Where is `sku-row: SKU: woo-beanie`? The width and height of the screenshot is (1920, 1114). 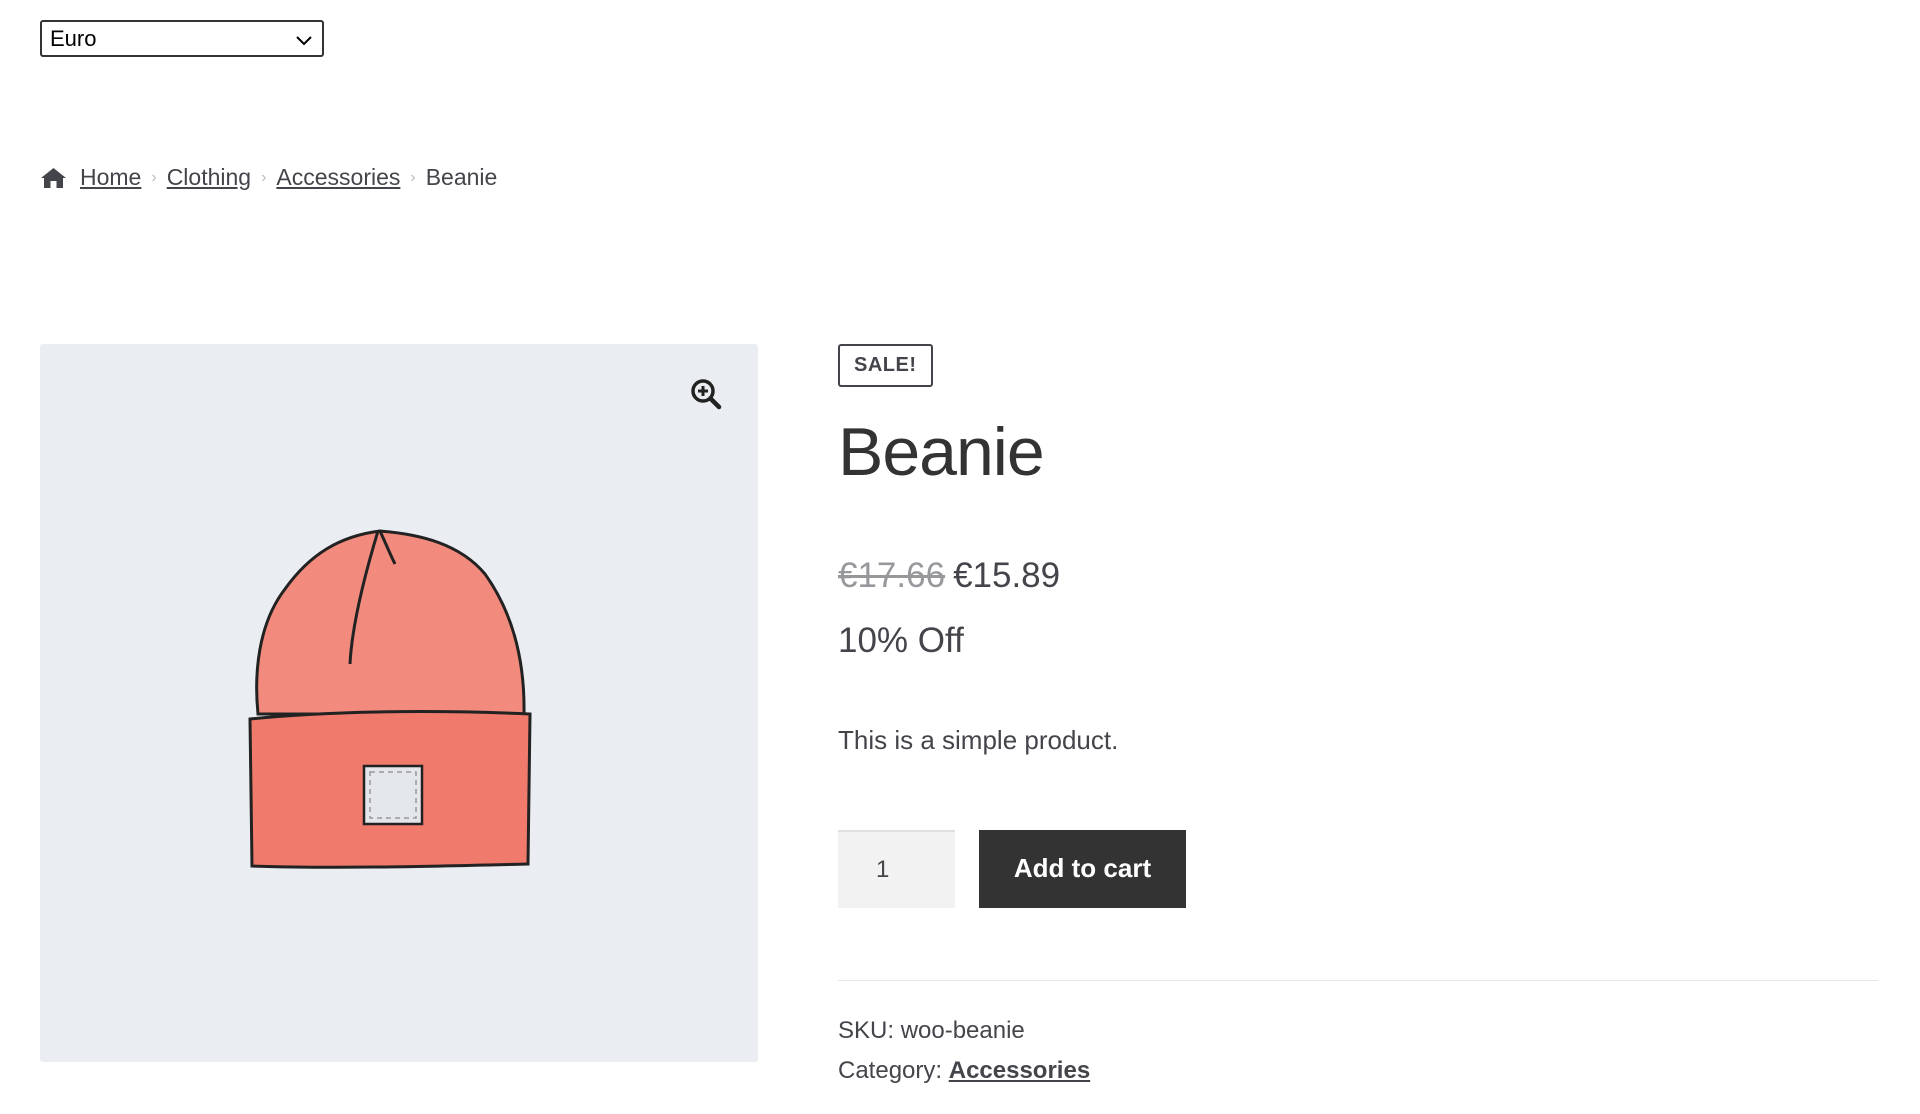
sku-row: SKU: woo-beanie is located at coordinates (1358, 1031).